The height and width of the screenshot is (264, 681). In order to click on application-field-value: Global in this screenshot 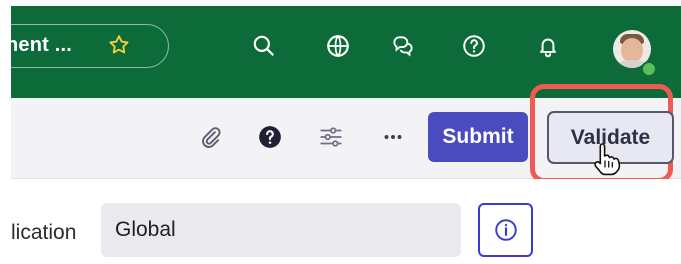, I will do `click(145, 229)`.